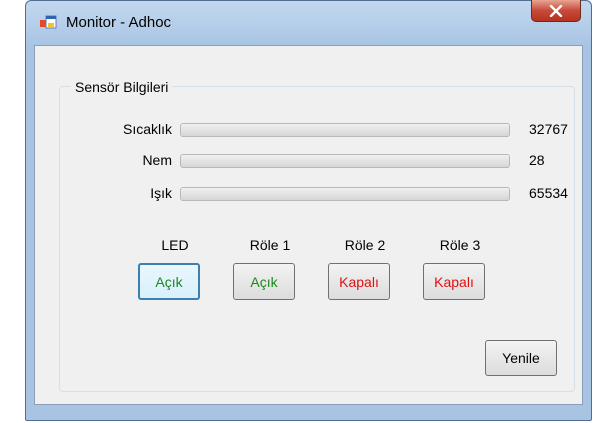 This screenshot has width=612, height=423. Describe the element at coordinates (308, 22) in the screenshot. I see `title-bar: Monitor - Adhoc` at that location.